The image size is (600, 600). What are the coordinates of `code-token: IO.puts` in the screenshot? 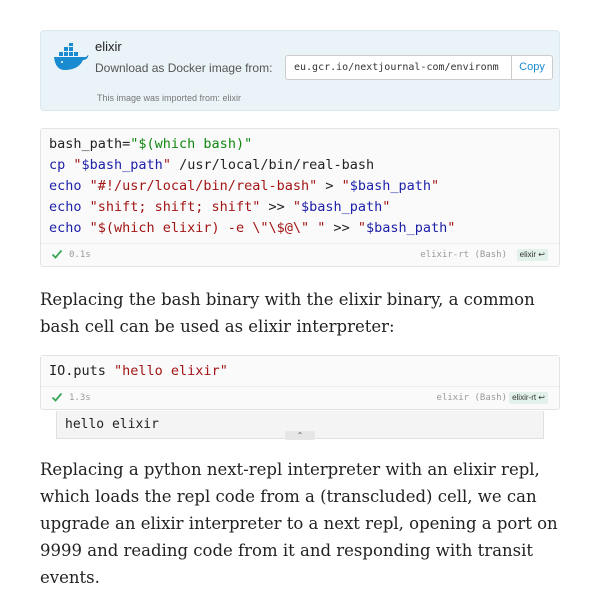 It's located at (82, 371).